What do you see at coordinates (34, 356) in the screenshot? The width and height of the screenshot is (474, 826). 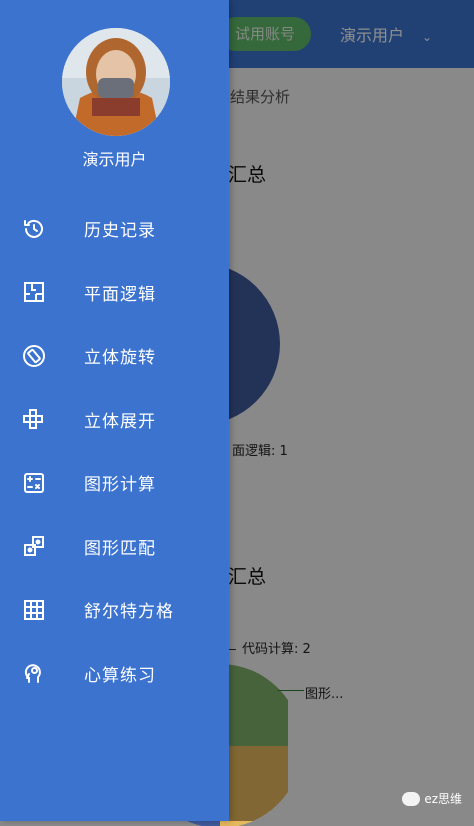 I see `rotate-icon` at bounding box center [34, 356].